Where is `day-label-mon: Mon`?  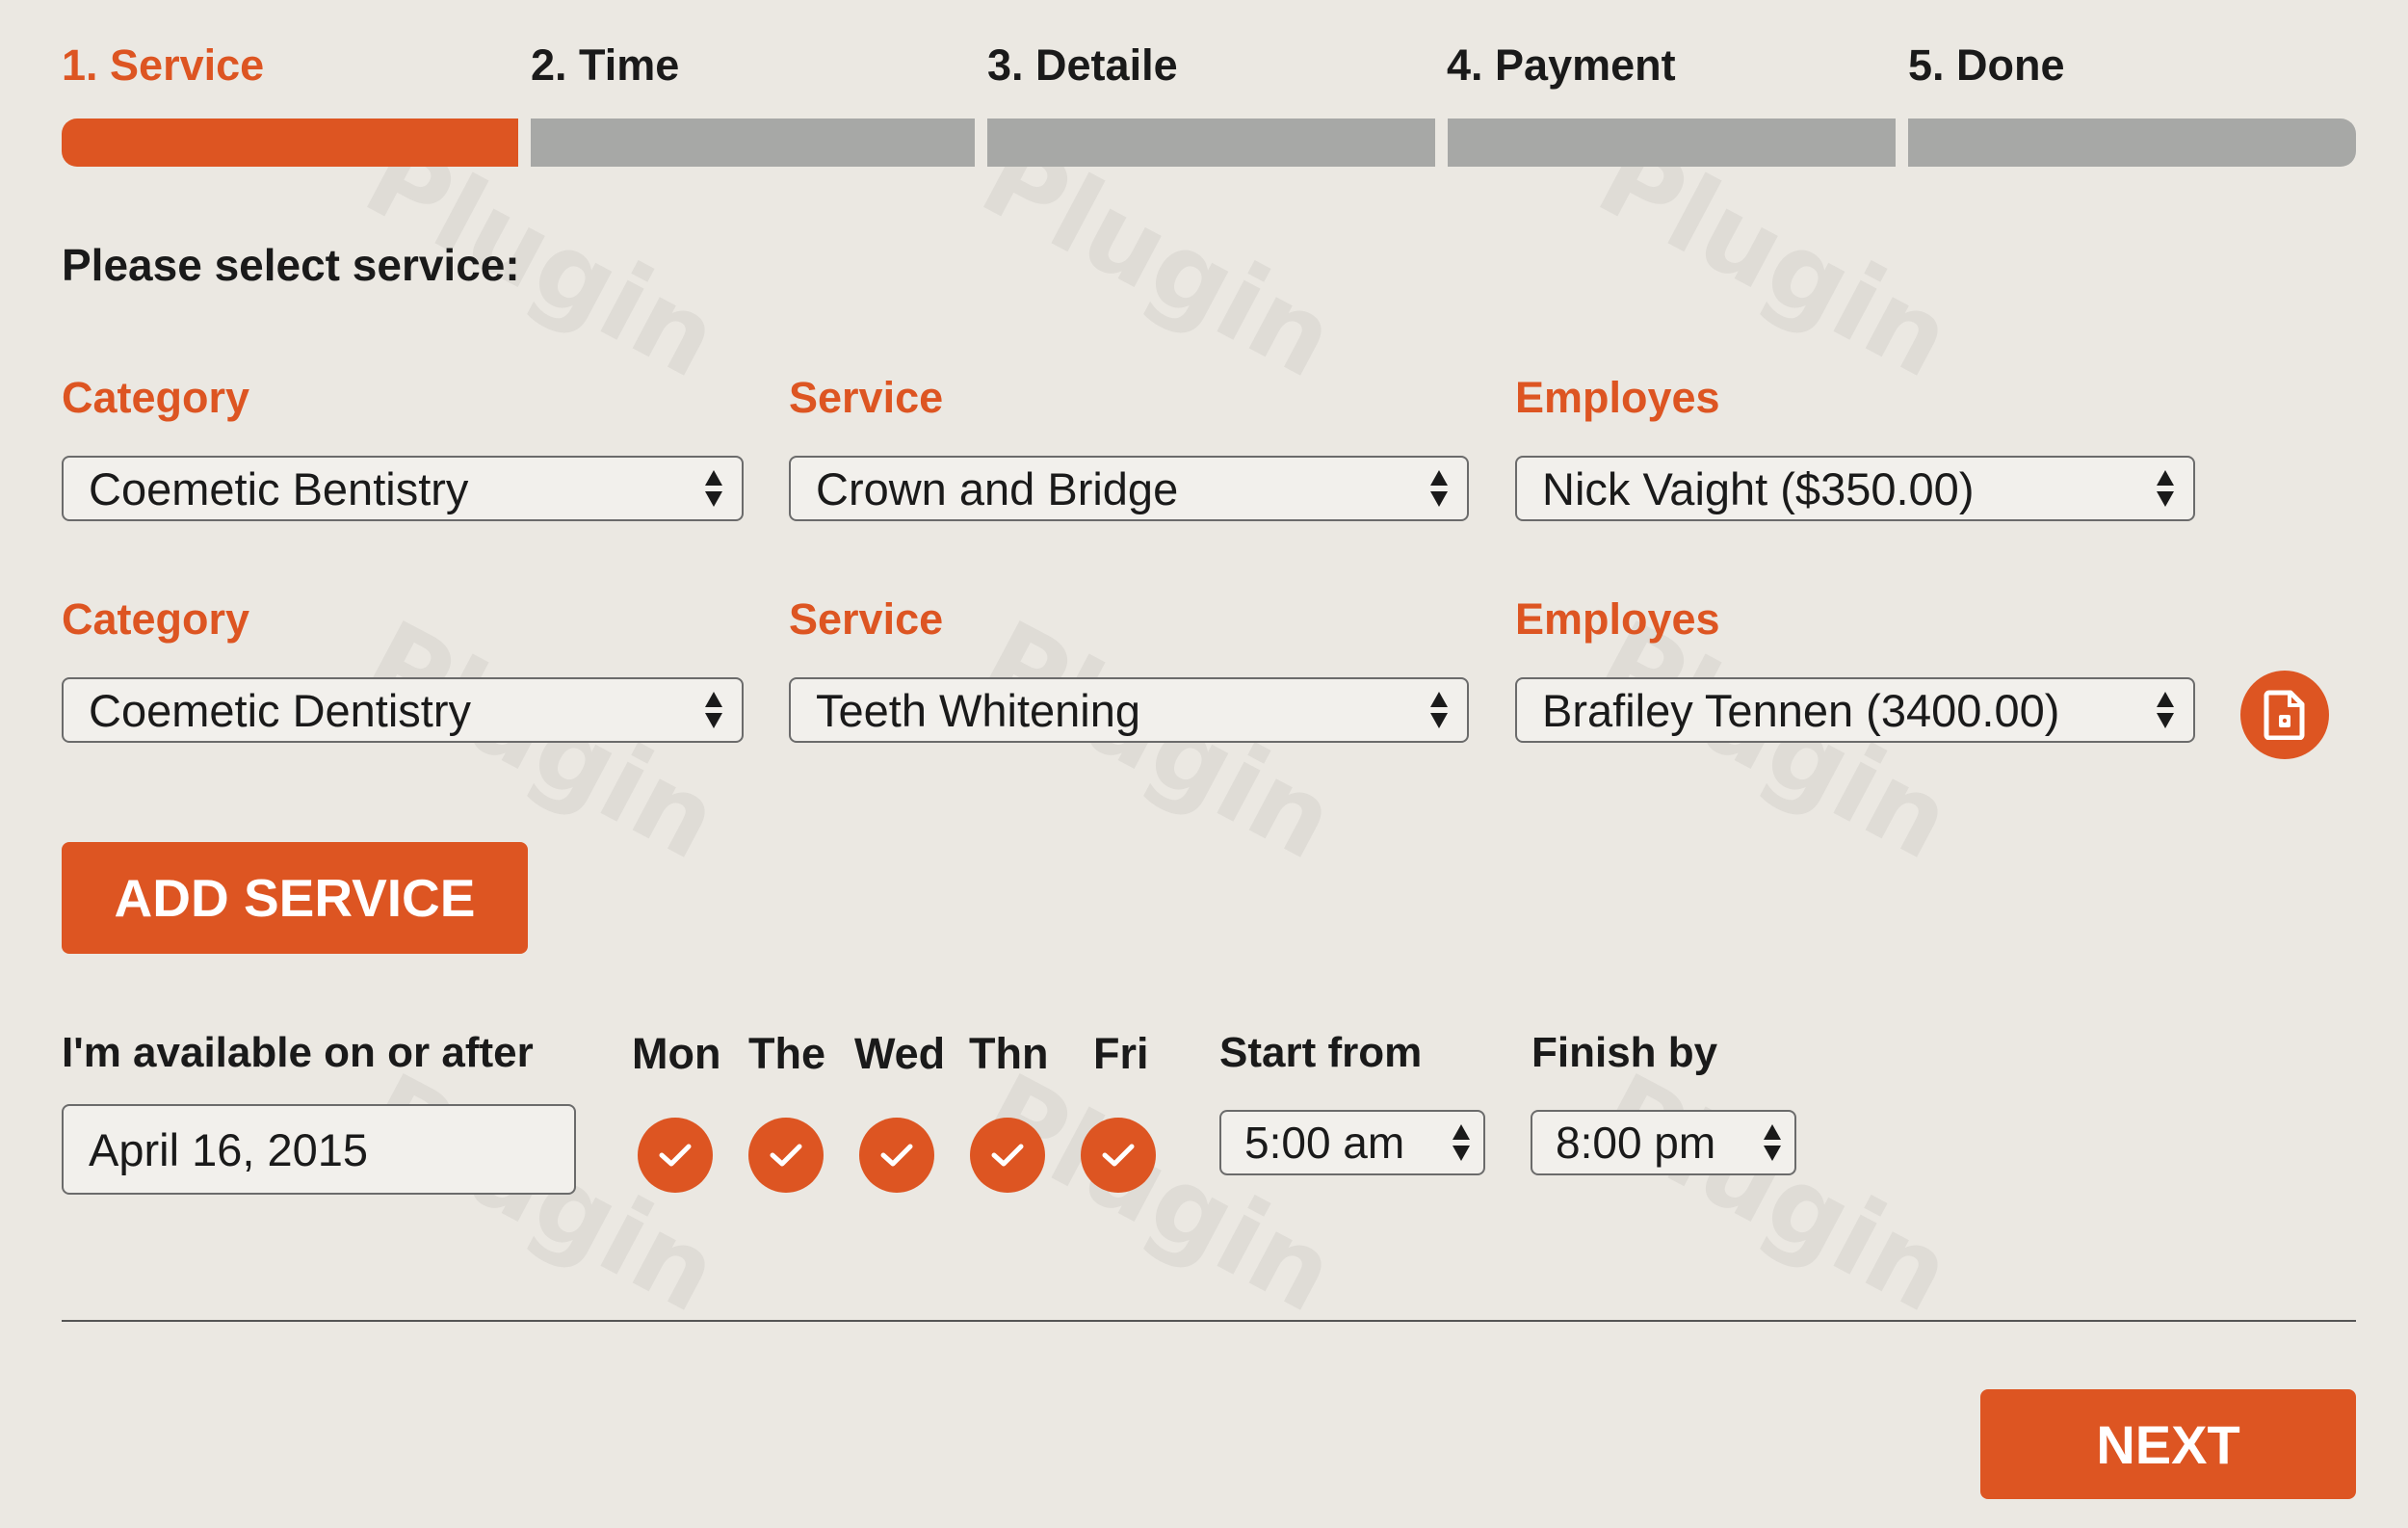 day-label-mon: Mon is located at coordinates (676, 1053).